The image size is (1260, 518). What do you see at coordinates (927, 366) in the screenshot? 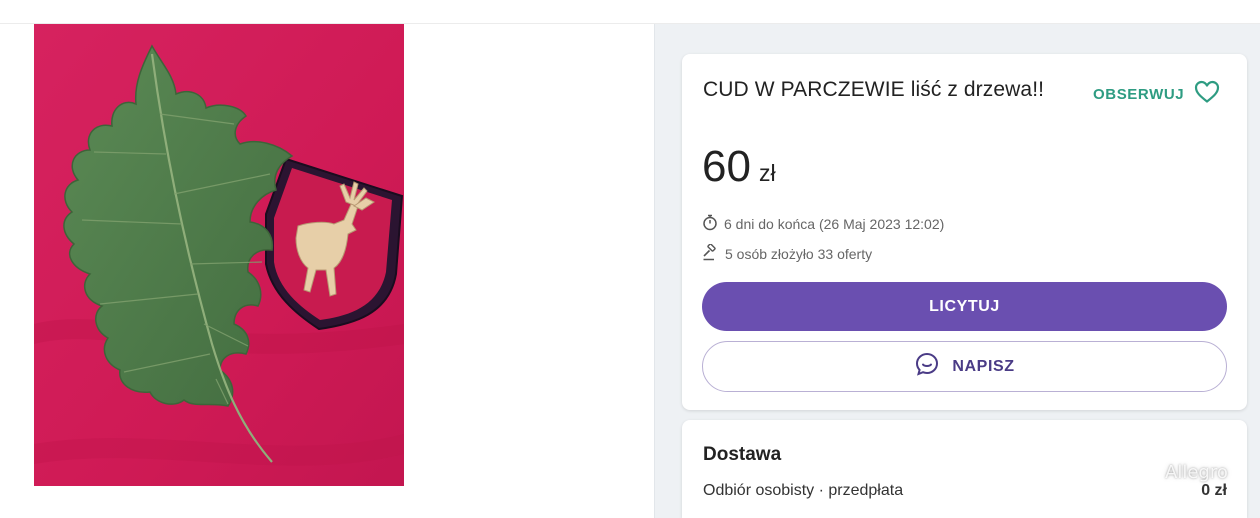
I see `chat-bubble-icon` at bounding box center [927, 366].